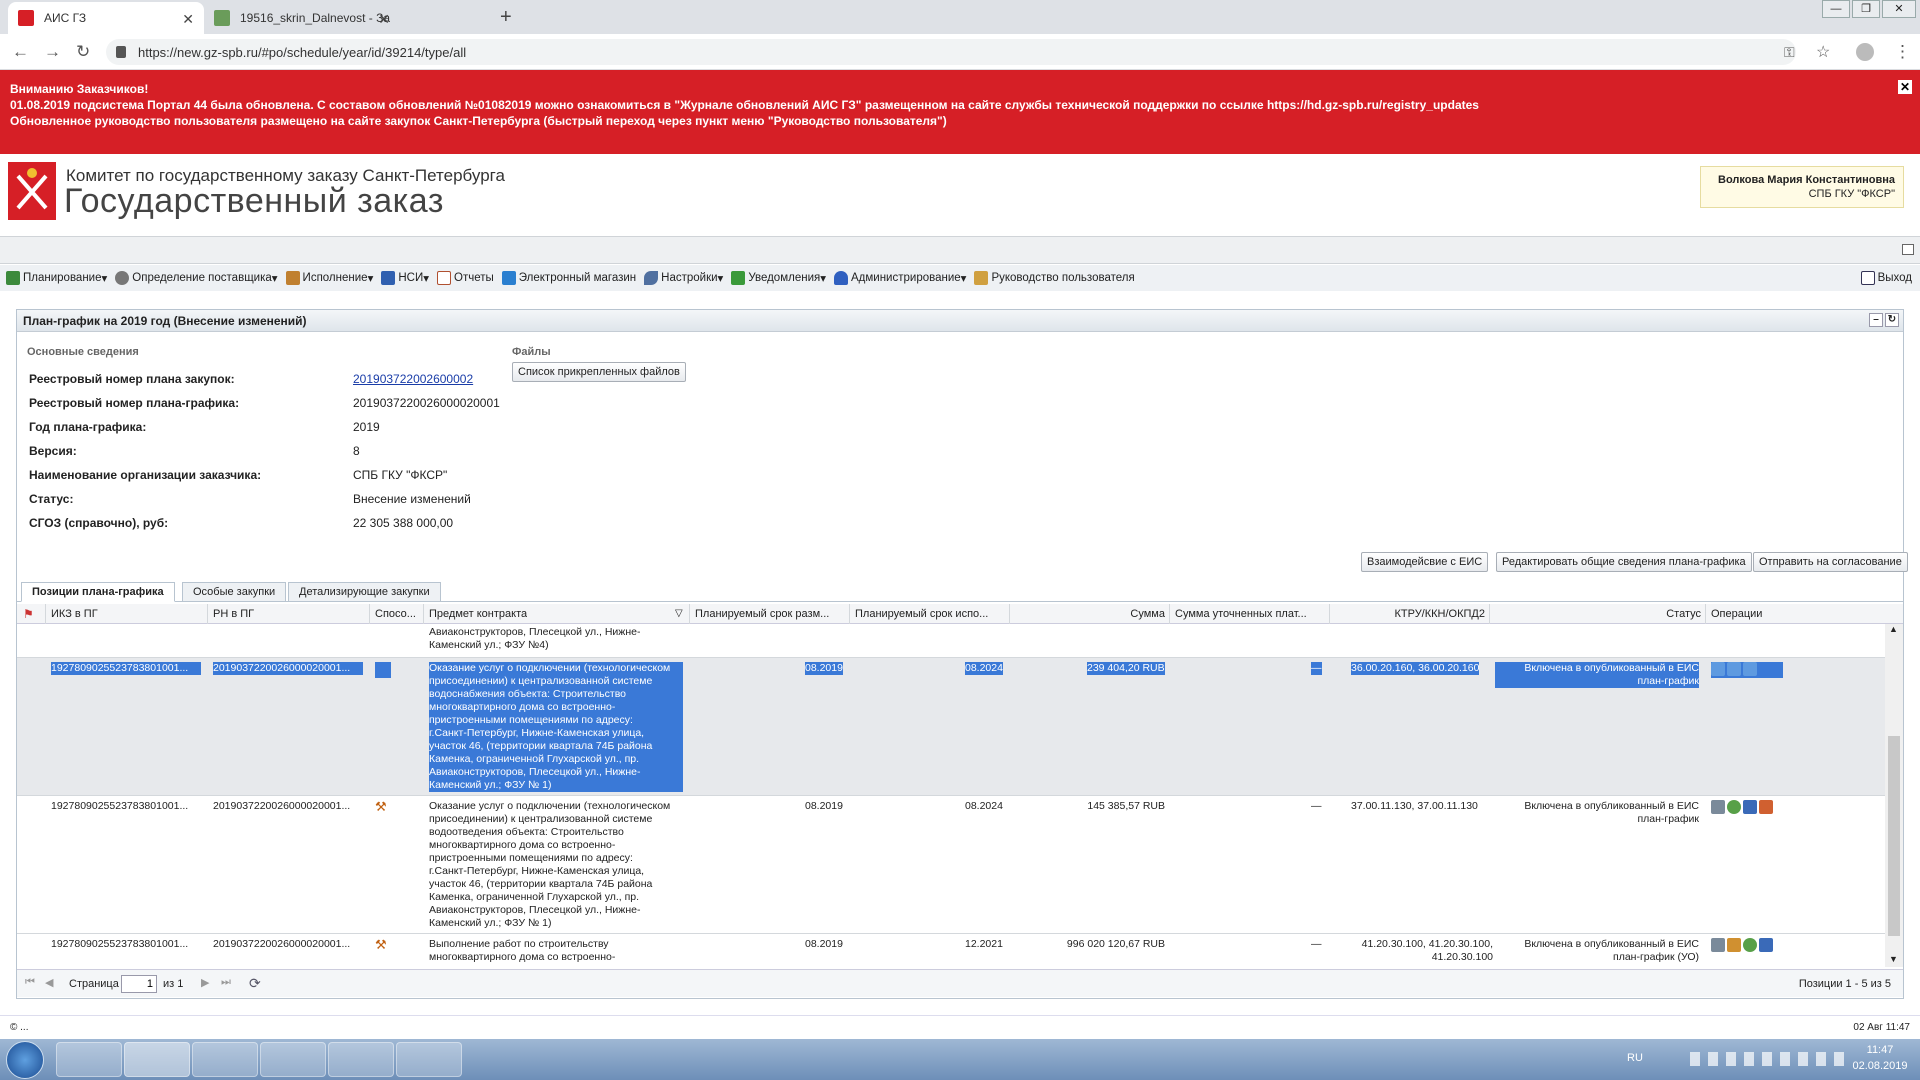 Image resolution: width=1920 pixels, height=1080 pixels. What do you see at coordinates (405, 278) in the screenshot?
I see `menu-nsi: НСИ ▾` at bounding box center [405, 278].